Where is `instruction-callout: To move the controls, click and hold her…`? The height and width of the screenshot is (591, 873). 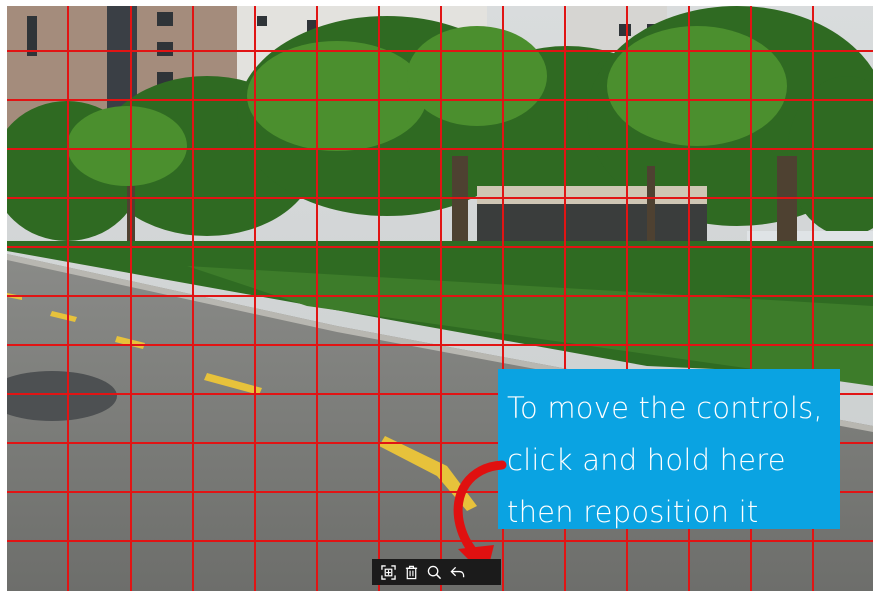 instruction-callout: To move the controls, click and hold her… is located at coordinates (669, 449).